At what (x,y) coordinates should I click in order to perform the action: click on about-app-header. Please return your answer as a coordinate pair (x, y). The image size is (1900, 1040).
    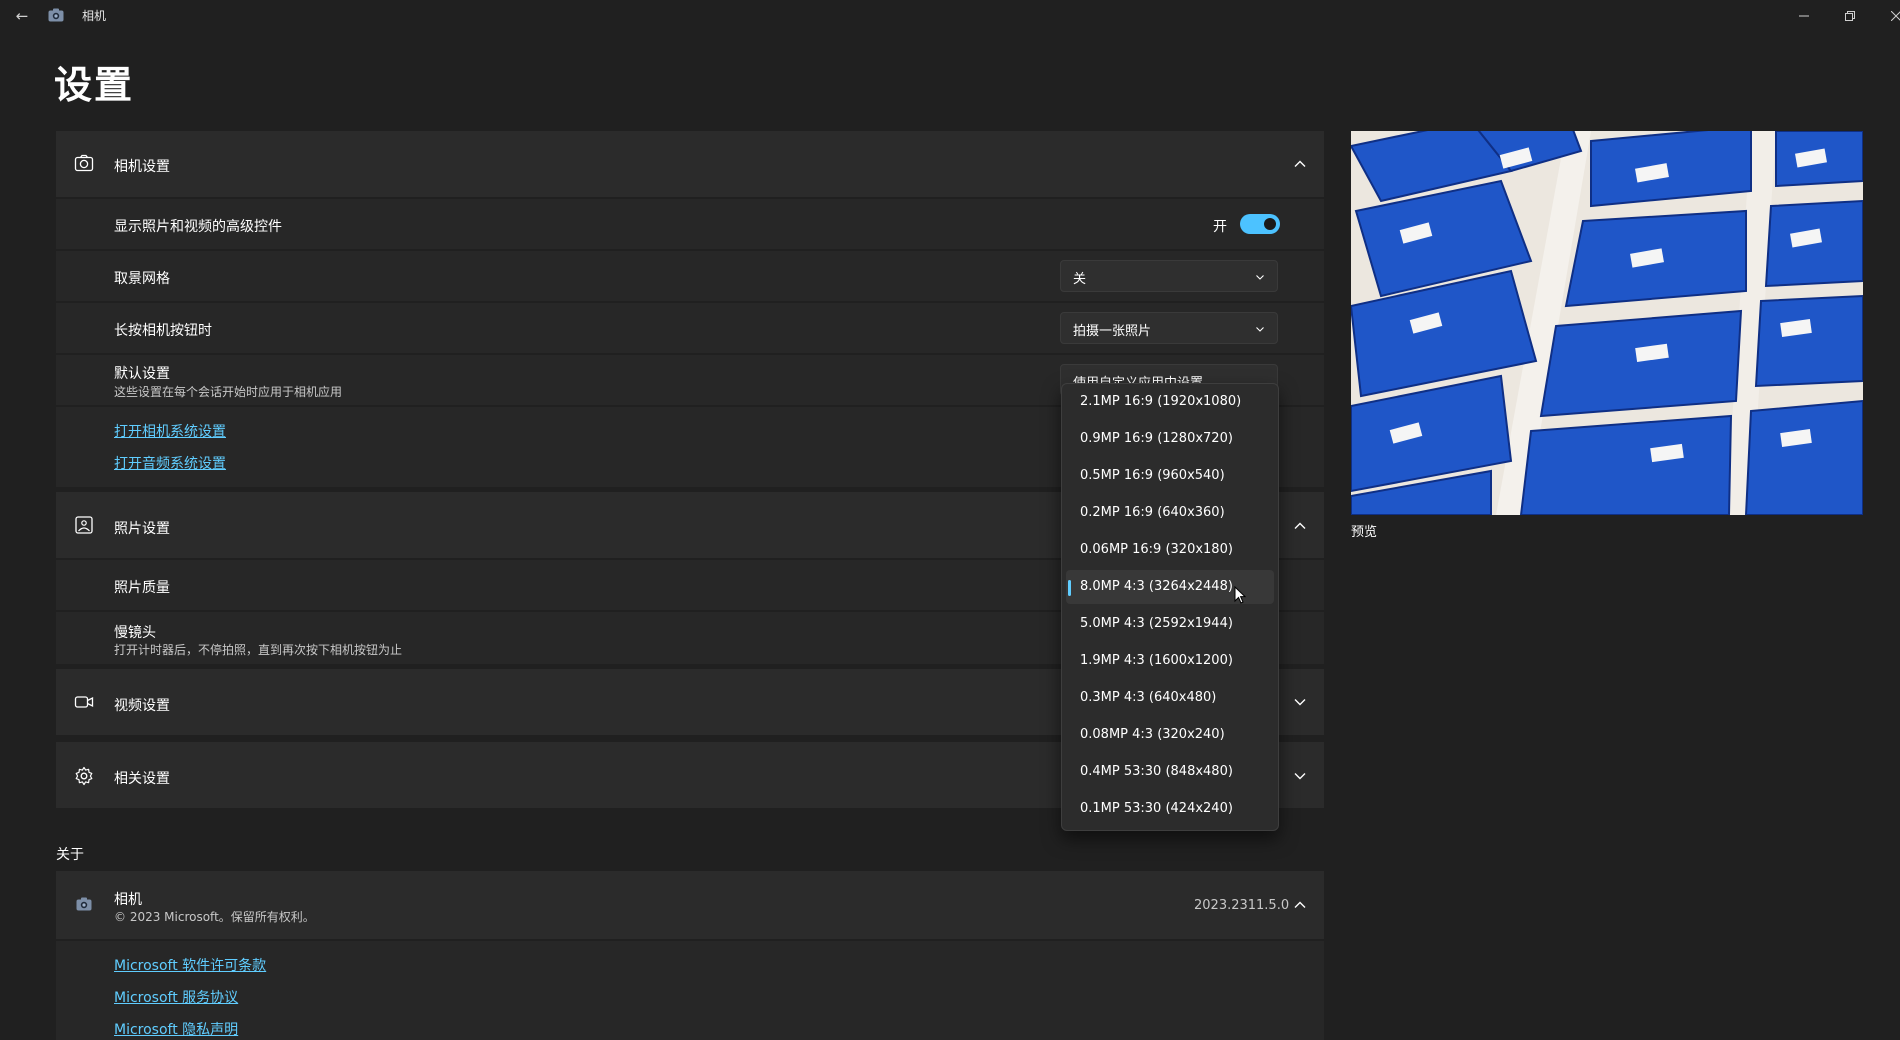
    Looking at the image, I should click on (690, 905).